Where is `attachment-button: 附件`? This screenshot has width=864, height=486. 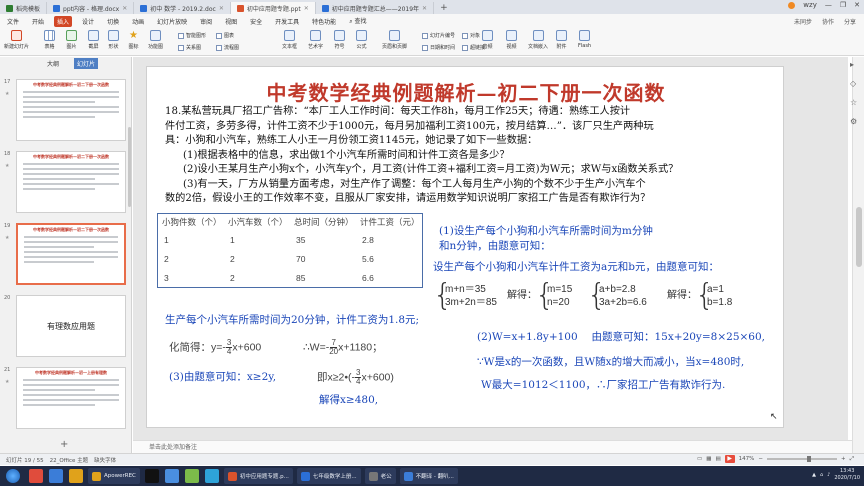
attachment-button: 附件 is located at coordinates (561, 40).